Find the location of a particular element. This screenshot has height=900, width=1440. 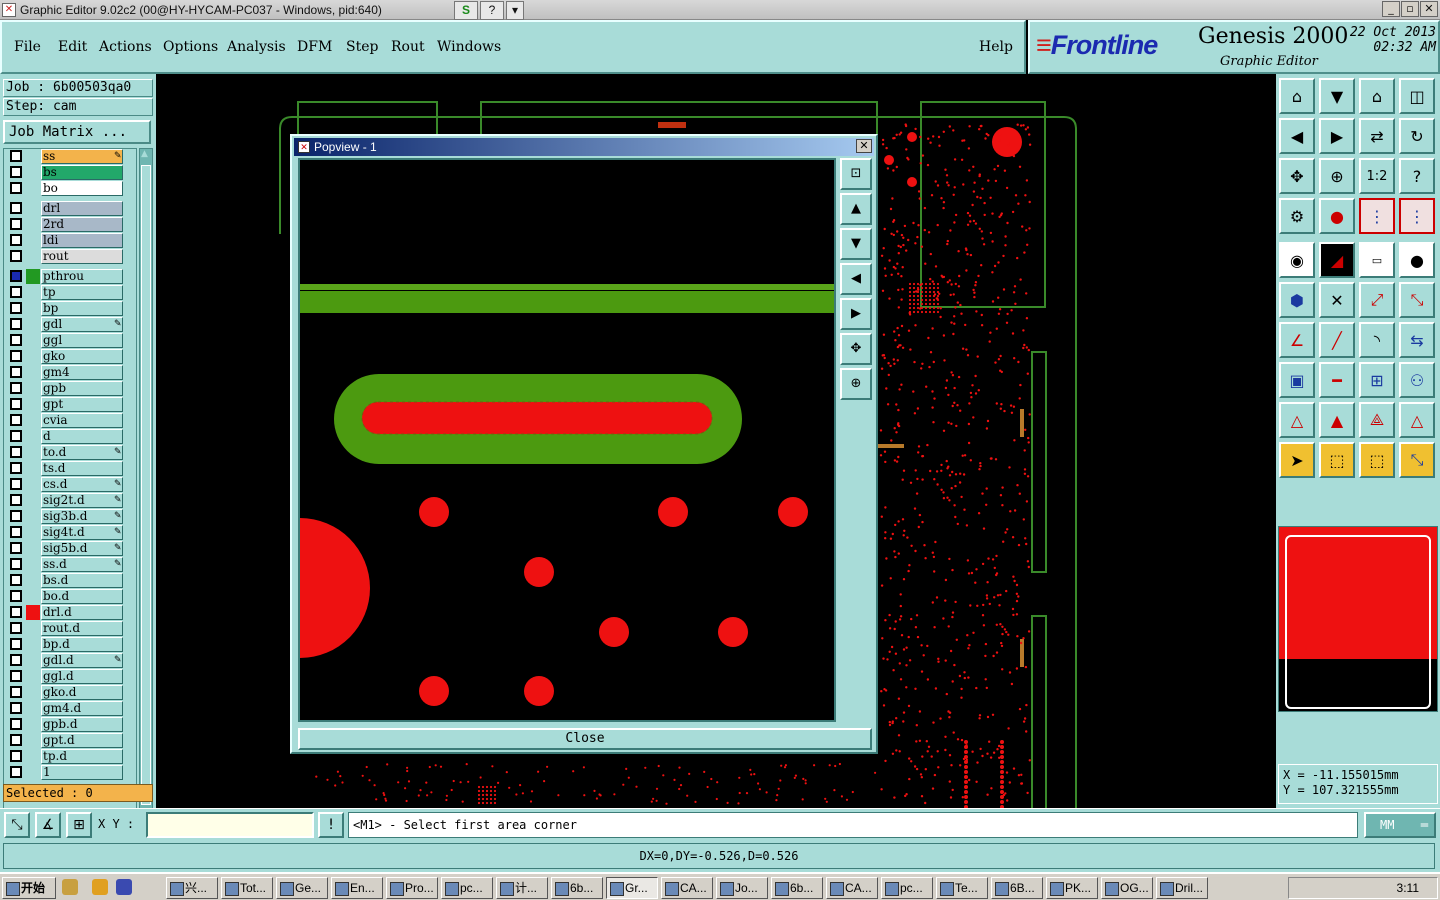

layer-row: cs.d ✎ is located at coordinates (70, 484).